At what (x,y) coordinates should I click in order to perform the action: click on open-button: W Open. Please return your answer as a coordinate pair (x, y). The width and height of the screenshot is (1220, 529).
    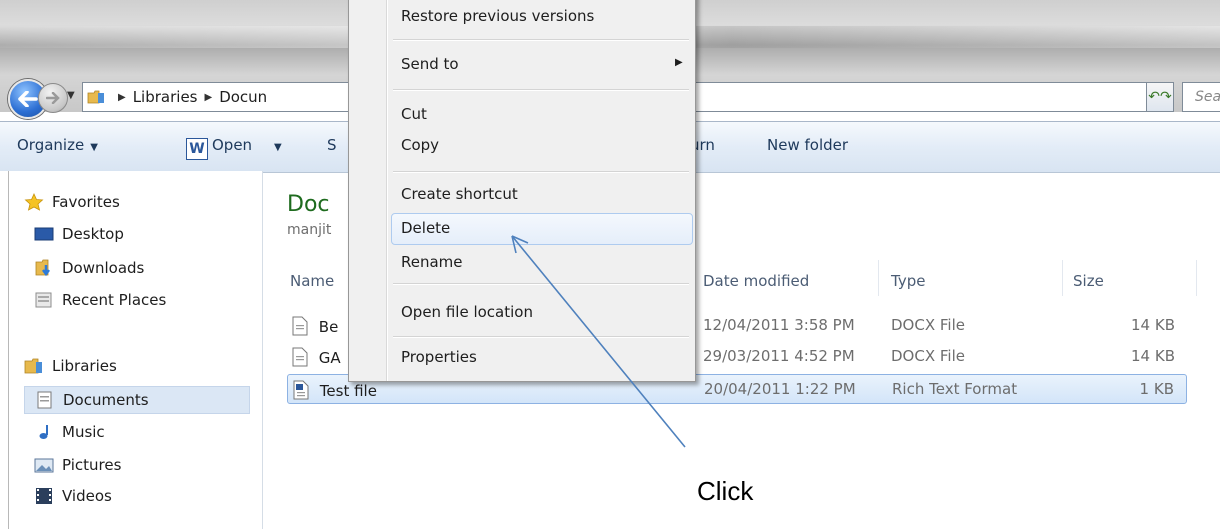
    Looking at the image, I should click on (219, 148).